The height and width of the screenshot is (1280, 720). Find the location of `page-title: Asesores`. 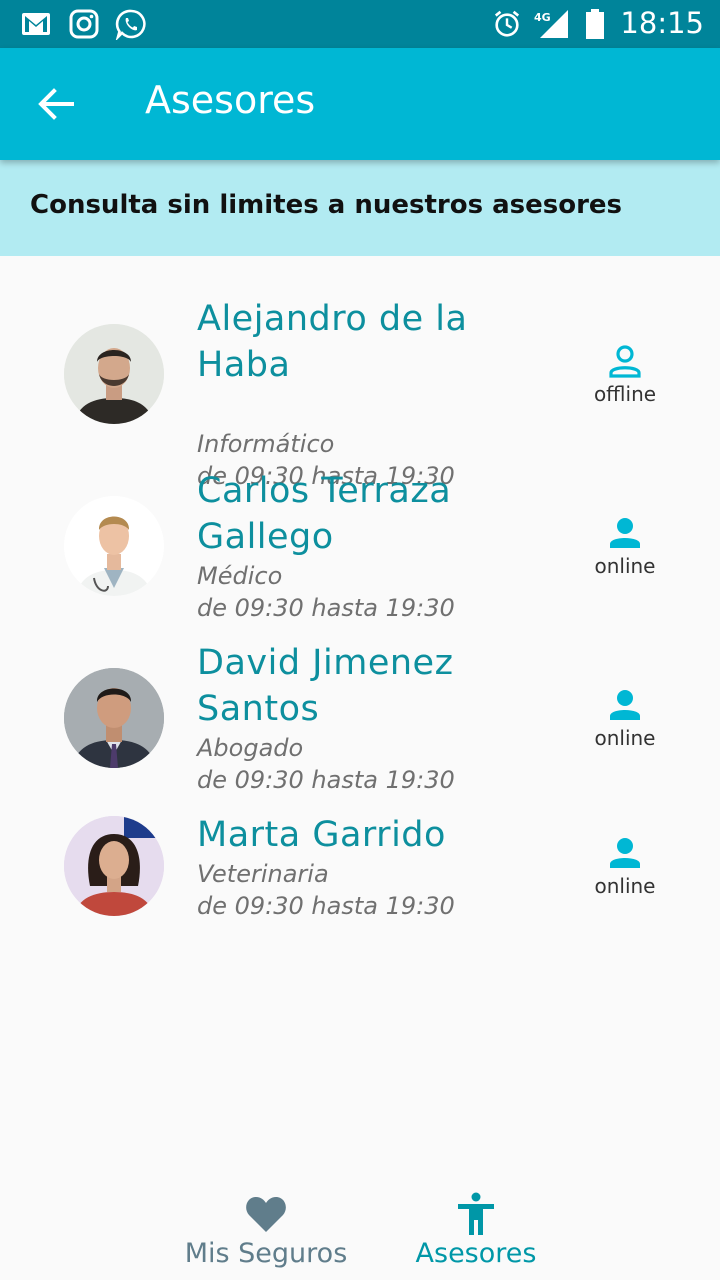

page-title: Asesores is located at coordinates (230, 100).